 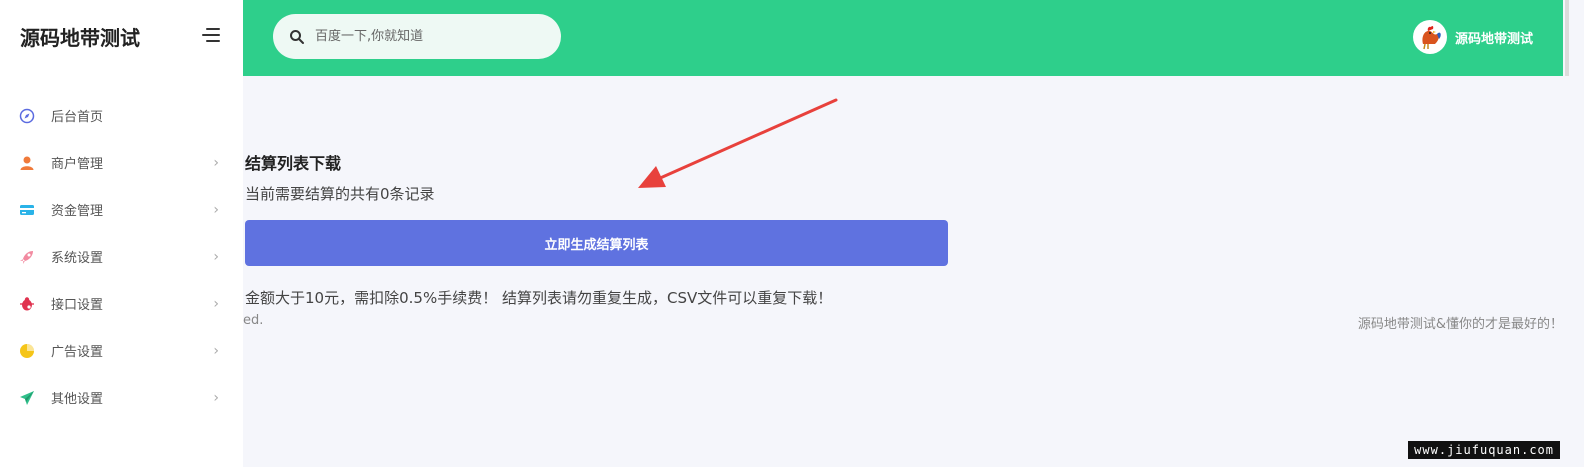 I want to click on search-box, so click(x=417, y=36).